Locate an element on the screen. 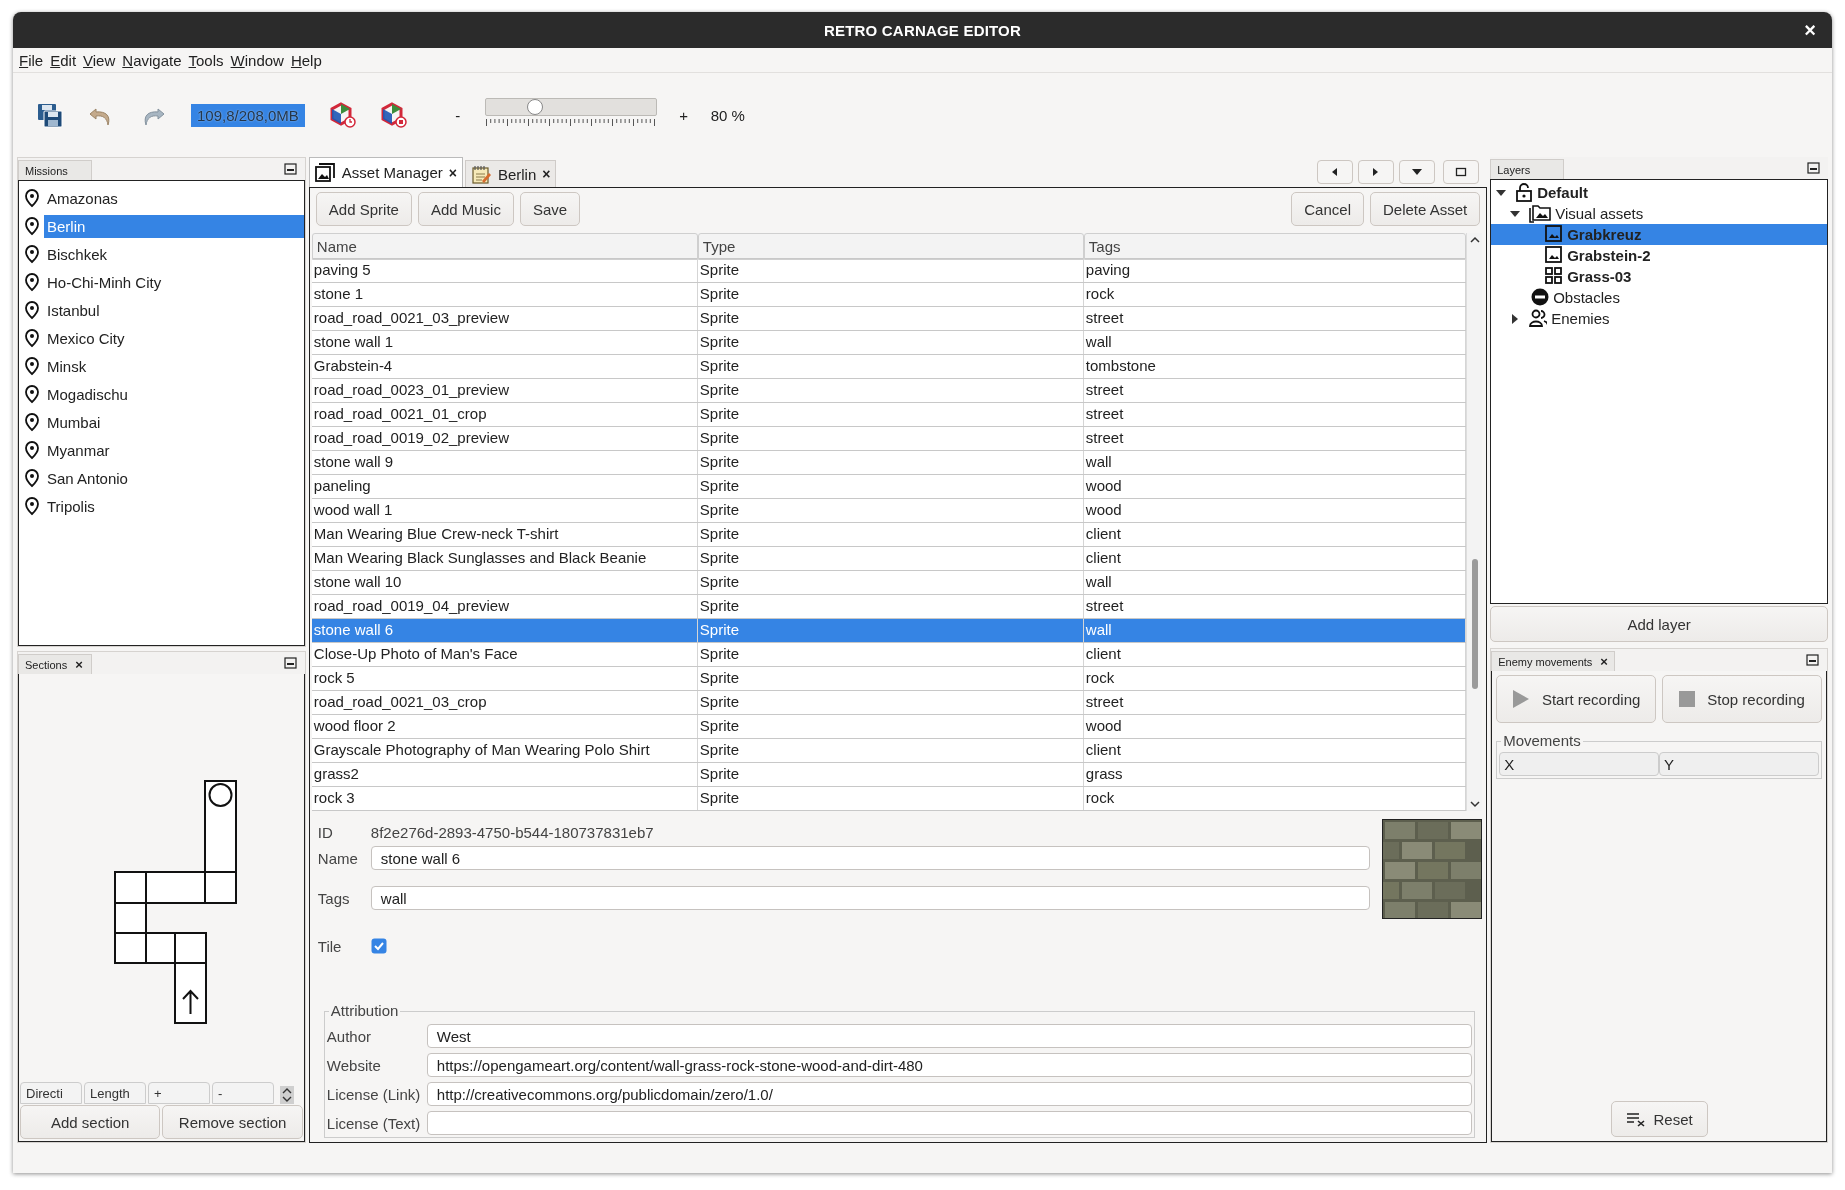  start-recording-button: Start recording is located at coordinates (1576, 699).